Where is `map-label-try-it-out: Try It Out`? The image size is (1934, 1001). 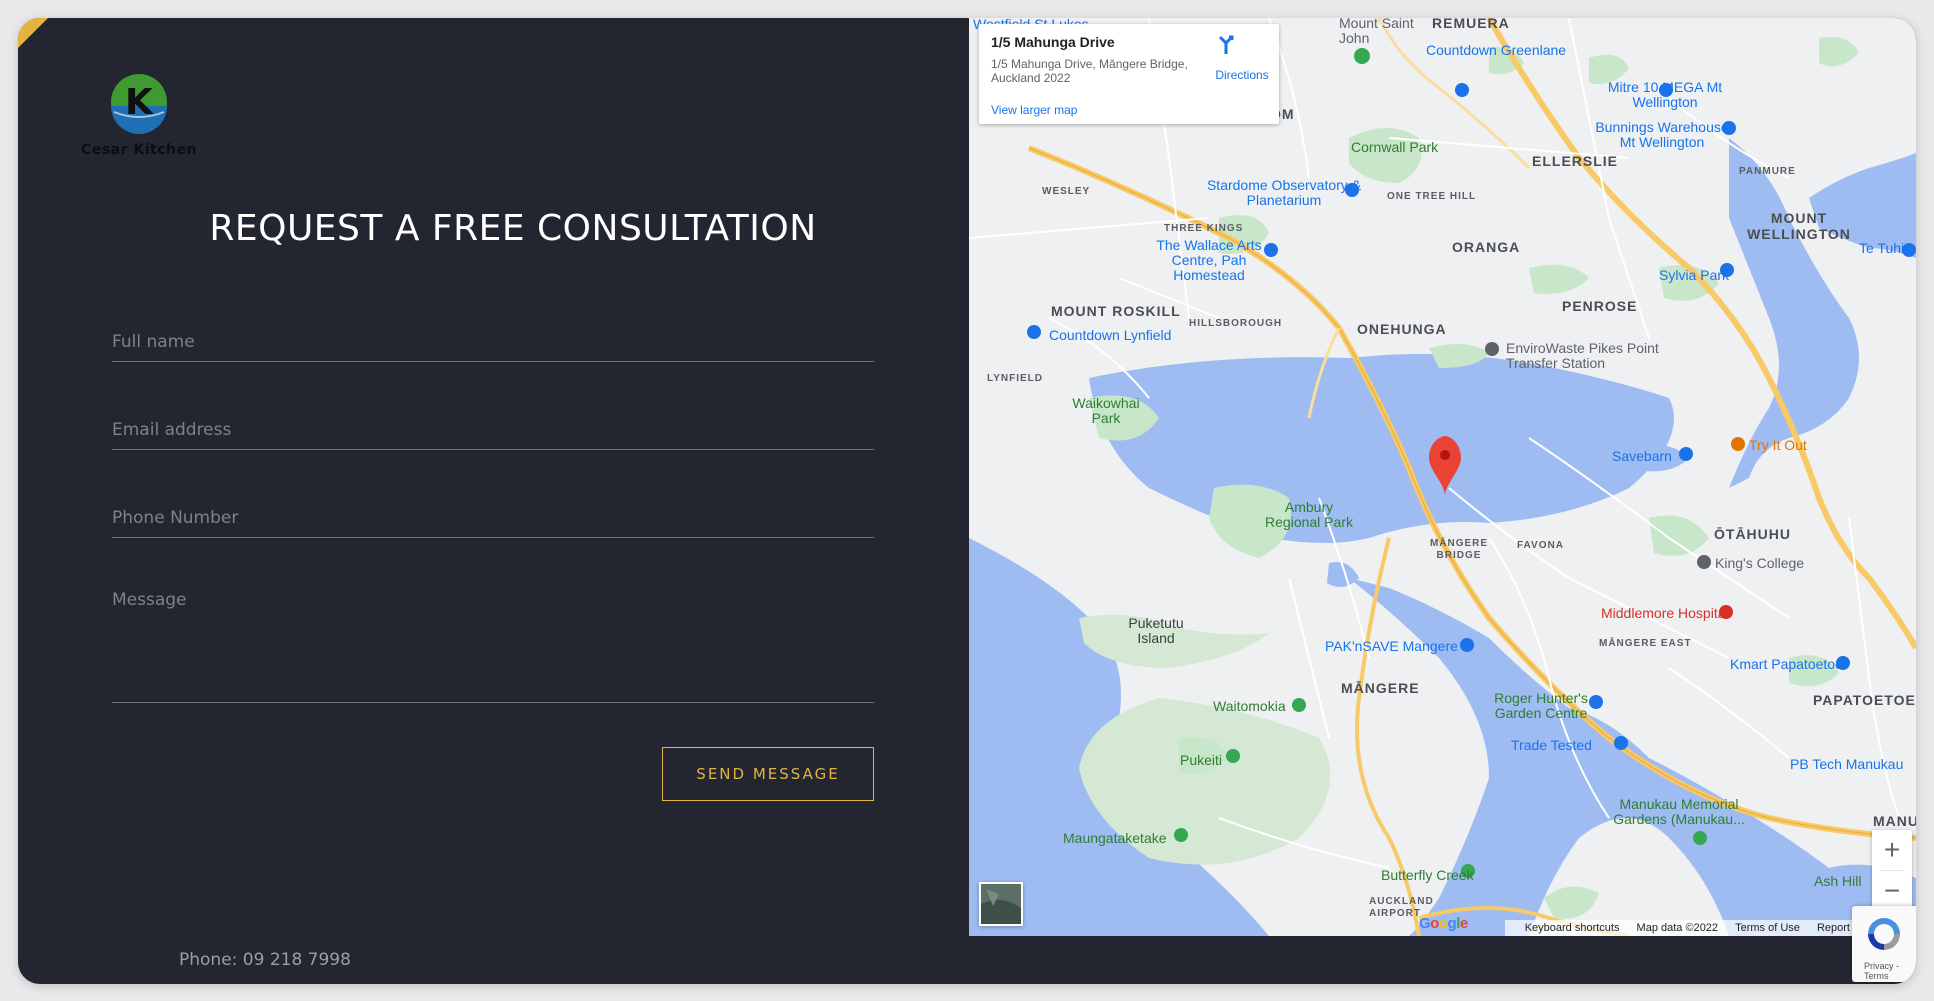
map-label-try-it-out: Try It Out is located at coordinates (1778, 445).